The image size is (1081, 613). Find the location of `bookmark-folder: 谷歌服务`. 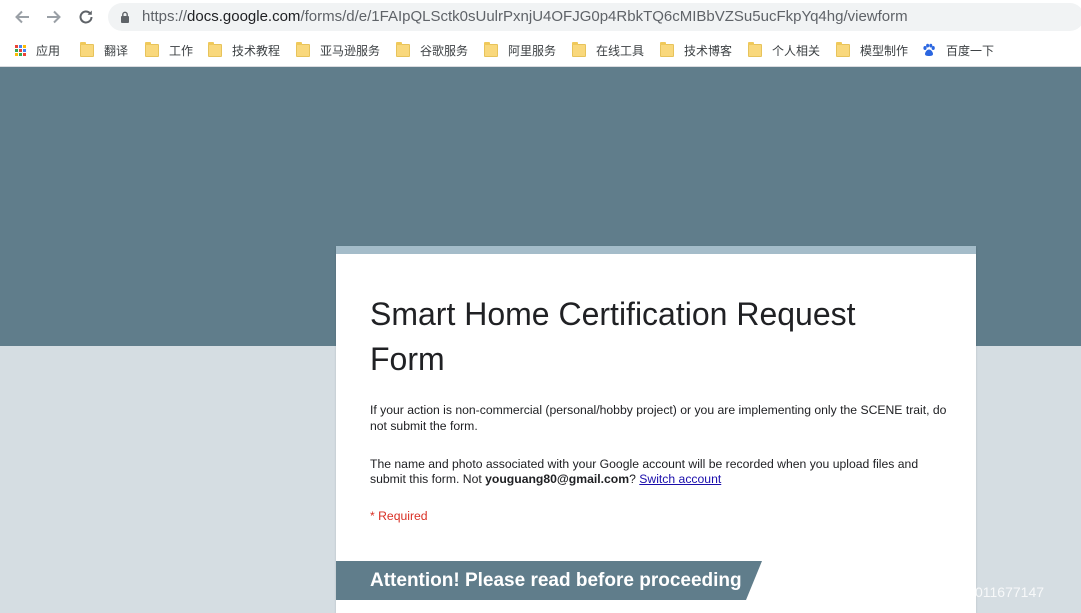

bookmark-folder: 谷歌服务 is located at coordinates (432, 50).